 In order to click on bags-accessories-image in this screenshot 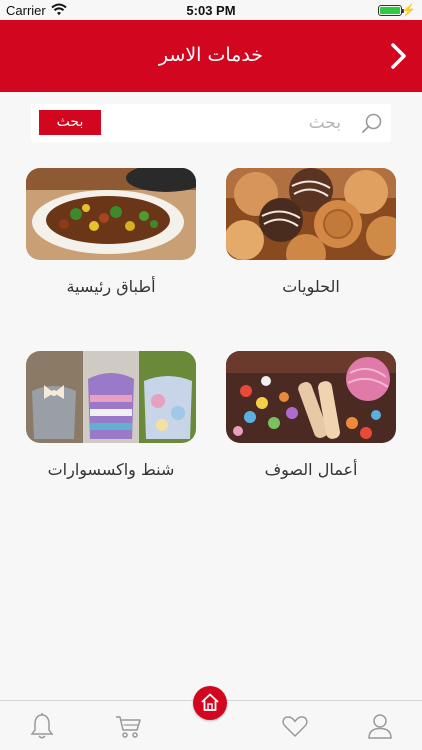, I will do `click(111, 397)`.